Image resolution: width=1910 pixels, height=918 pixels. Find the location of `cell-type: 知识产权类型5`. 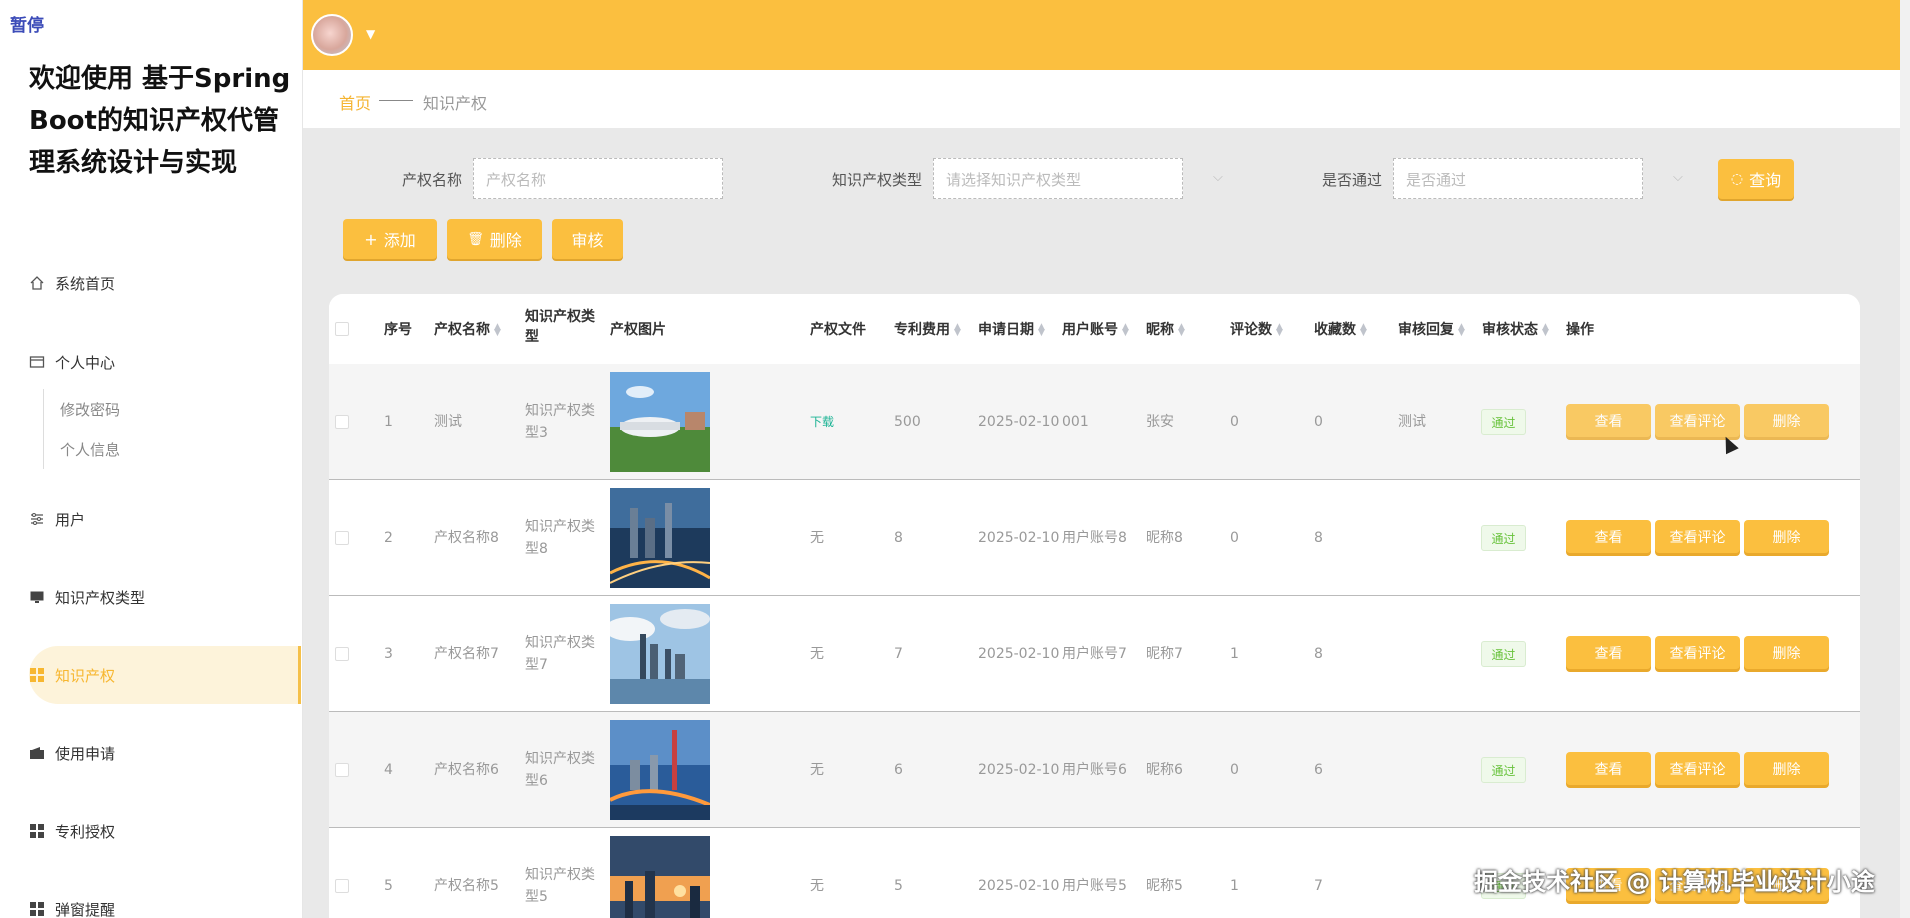

cell-type: 知识产权类型5 is located at coordinates (560, 886).